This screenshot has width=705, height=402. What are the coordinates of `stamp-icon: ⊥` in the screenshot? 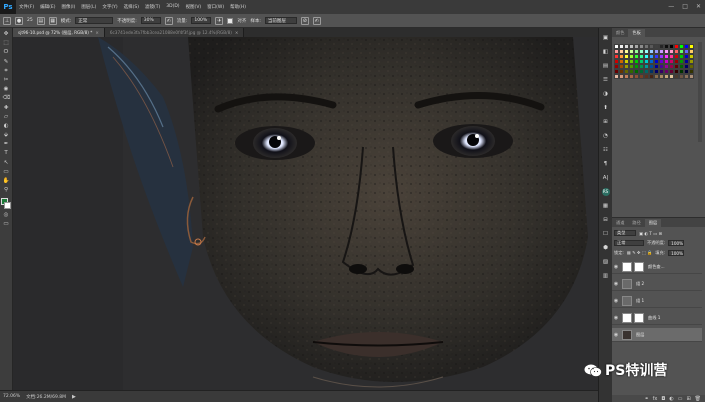 It's located at (7, 20).